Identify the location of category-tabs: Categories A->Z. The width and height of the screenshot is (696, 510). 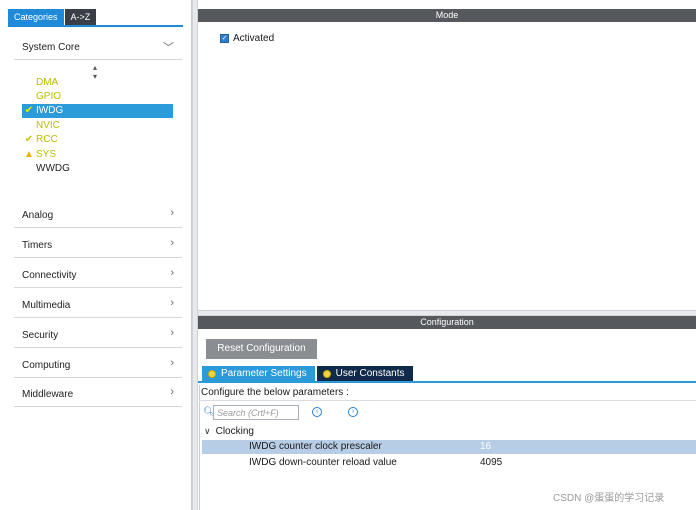
(52, 17).